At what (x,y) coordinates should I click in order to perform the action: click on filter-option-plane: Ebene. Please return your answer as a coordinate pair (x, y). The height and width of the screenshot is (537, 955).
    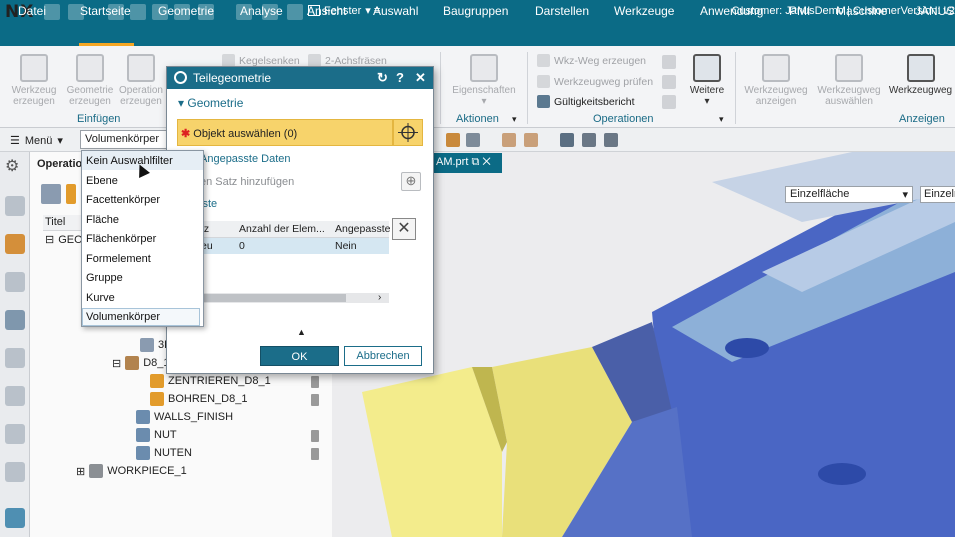
    Looking at the image, I should click on (102, 181).